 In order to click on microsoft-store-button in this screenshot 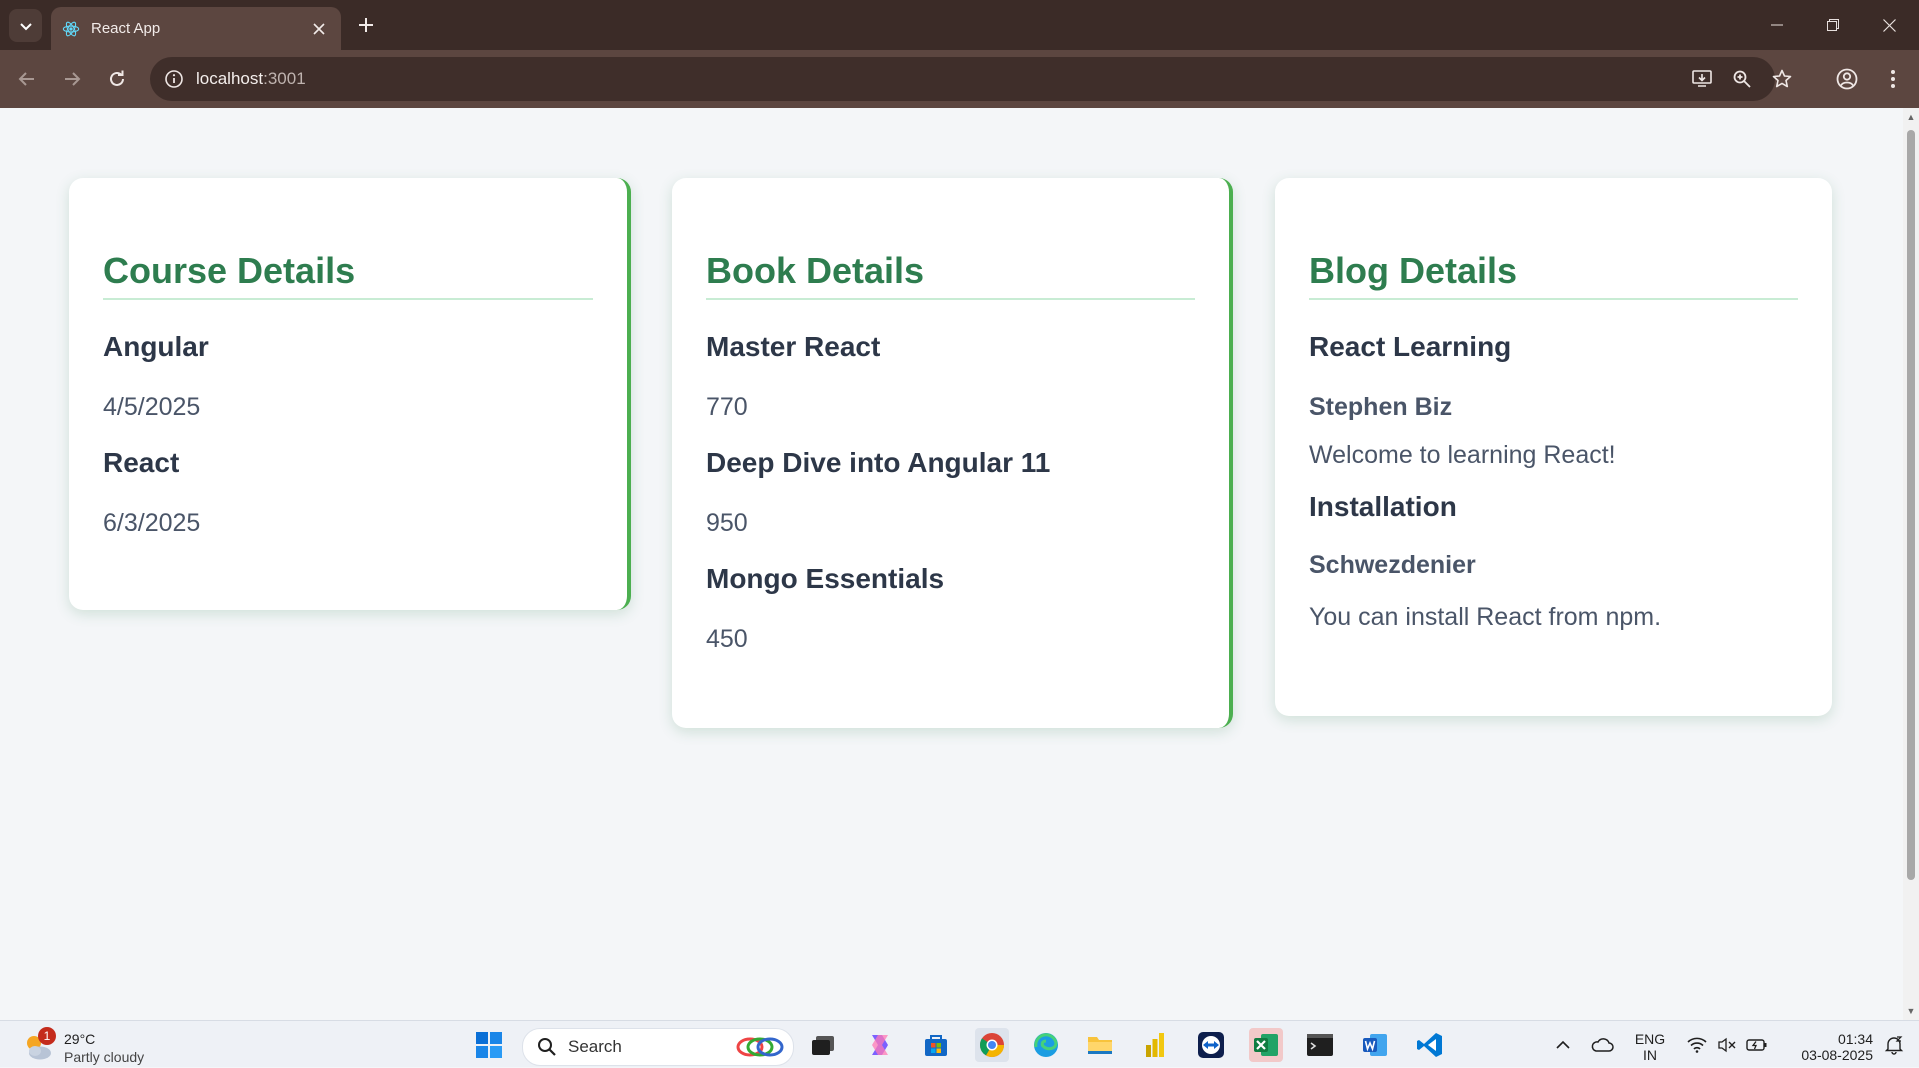, I will do `click(936, 1045)`.